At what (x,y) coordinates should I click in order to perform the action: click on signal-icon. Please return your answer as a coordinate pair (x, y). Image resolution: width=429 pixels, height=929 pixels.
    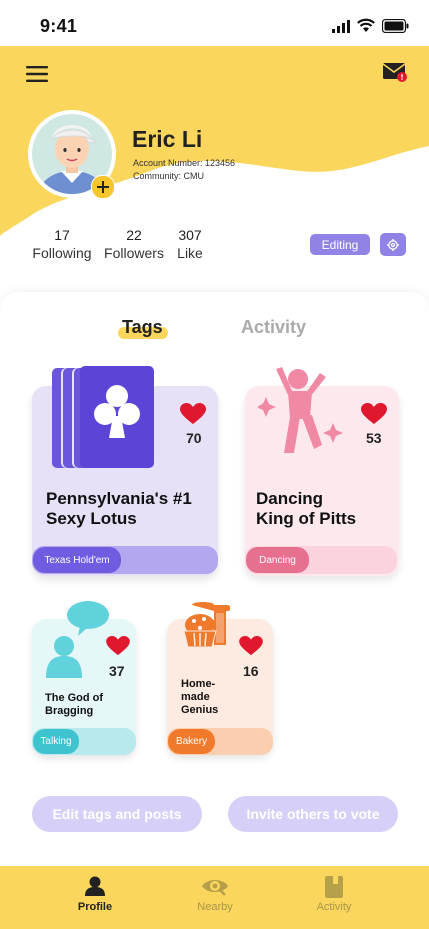
    Looking at the image, I should click on (342, 29).